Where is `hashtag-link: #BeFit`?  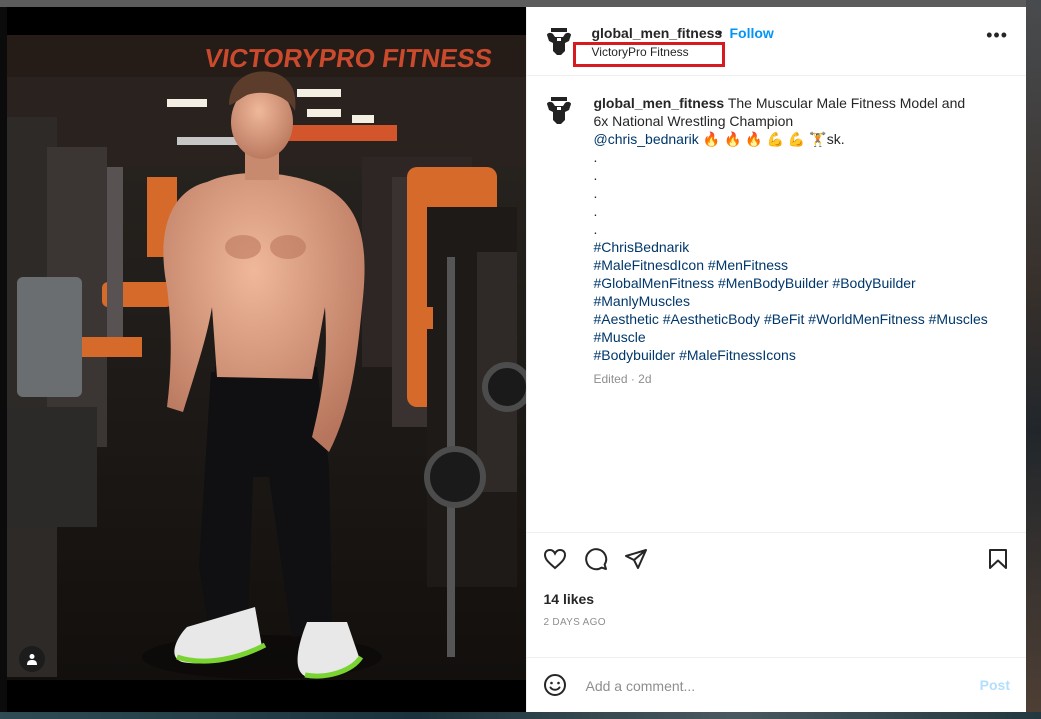 hashtag-link: #BeFit is located at coordinates (784, 319).